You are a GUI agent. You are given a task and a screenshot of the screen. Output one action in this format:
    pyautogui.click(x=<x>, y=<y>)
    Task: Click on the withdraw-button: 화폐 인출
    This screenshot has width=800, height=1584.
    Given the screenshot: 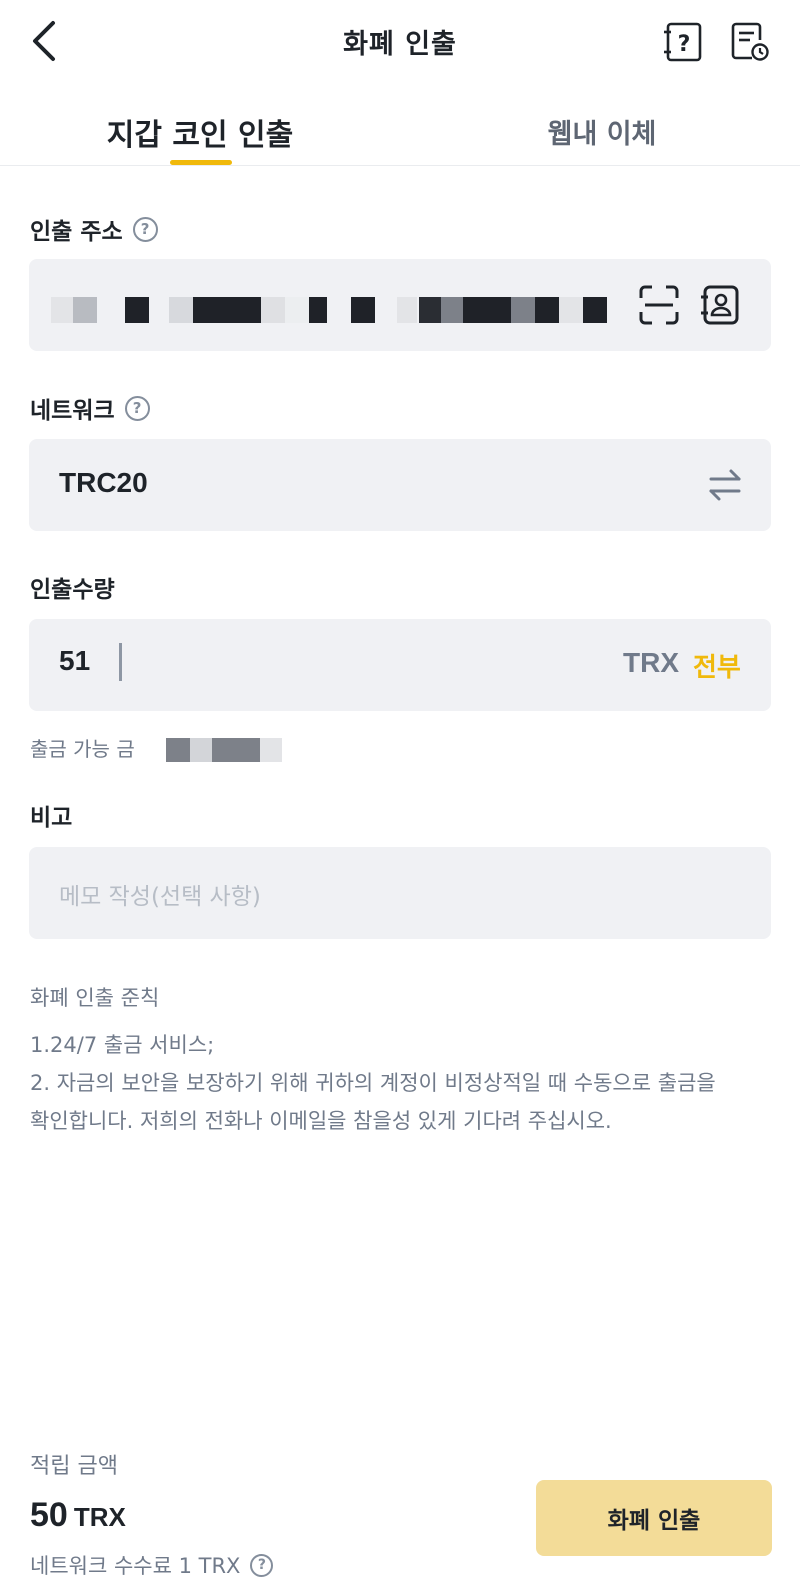 What is the action you would take?
    pyautogui.click(x=654, y=1518)
    